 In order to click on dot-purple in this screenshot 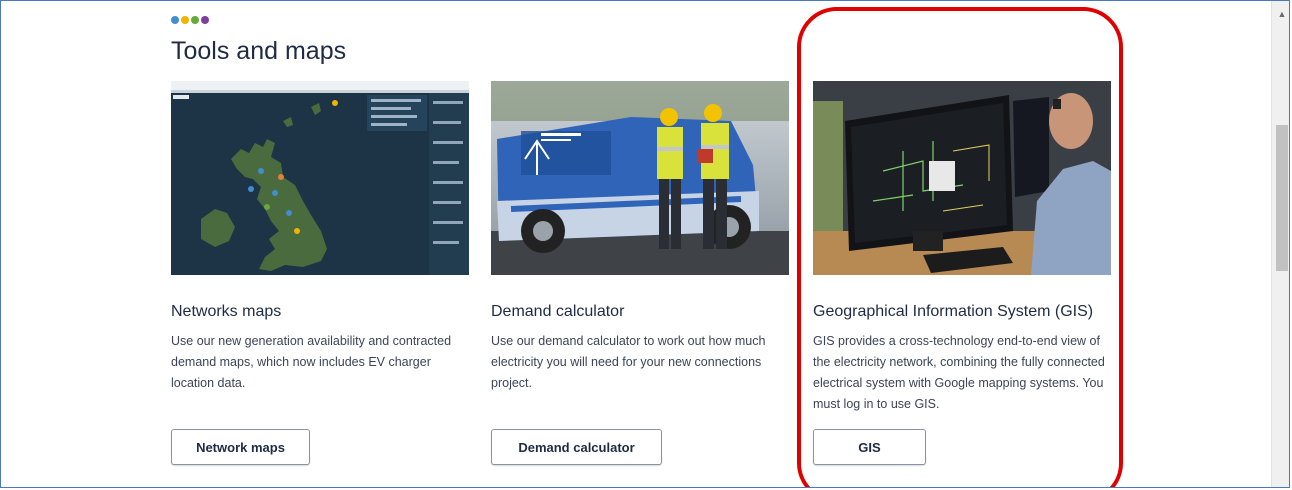, I will do `click(205, 20)`.